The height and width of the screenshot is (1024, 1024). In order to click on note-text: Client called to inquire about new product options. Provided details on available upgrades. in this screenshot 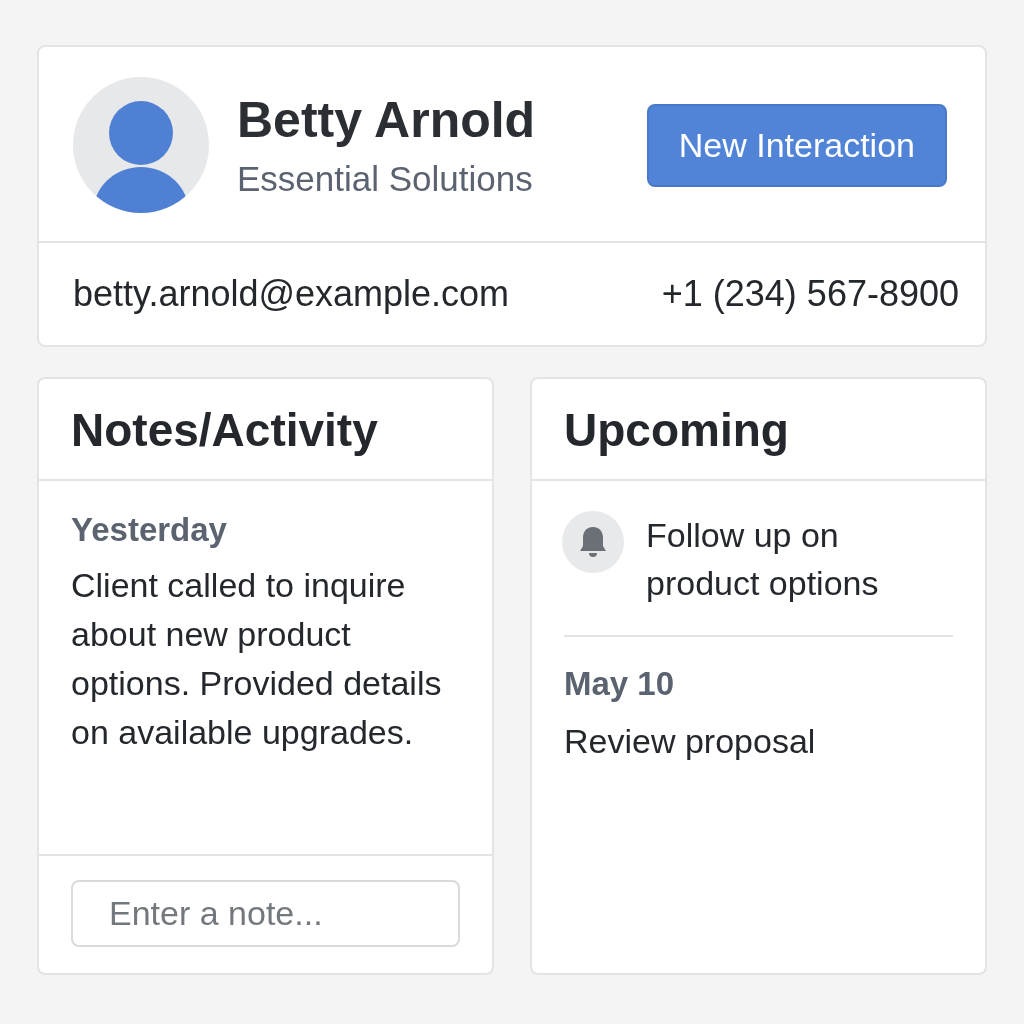, I will do `click(257, 659)`.